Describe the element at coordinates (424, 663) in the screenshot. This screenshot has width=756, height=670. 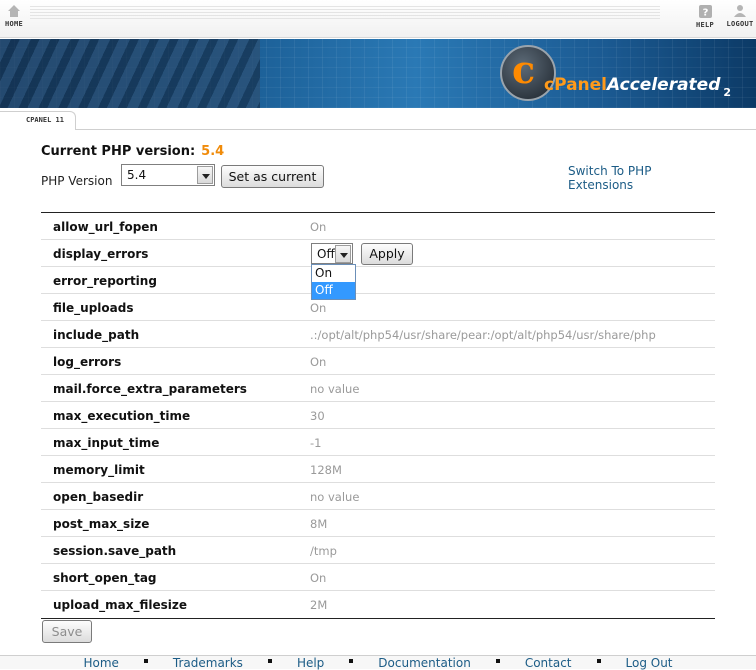
I see `footer-link-documentation: Documentation` at that location.